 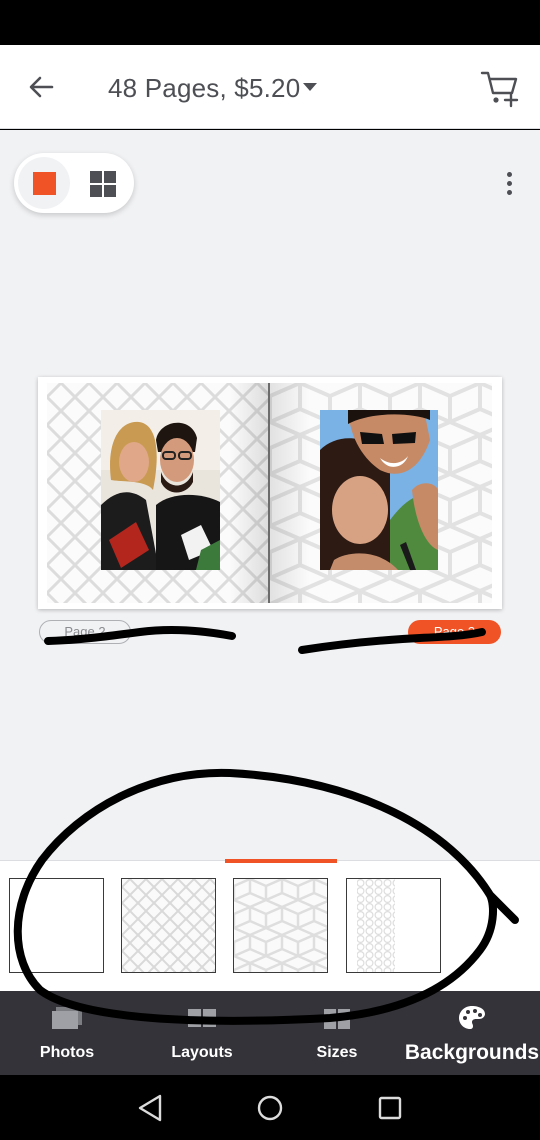 What do you see at coordinates (67, 1018) in the screenshot?
I see `photos-icon` at bounding box center [67, 1018].